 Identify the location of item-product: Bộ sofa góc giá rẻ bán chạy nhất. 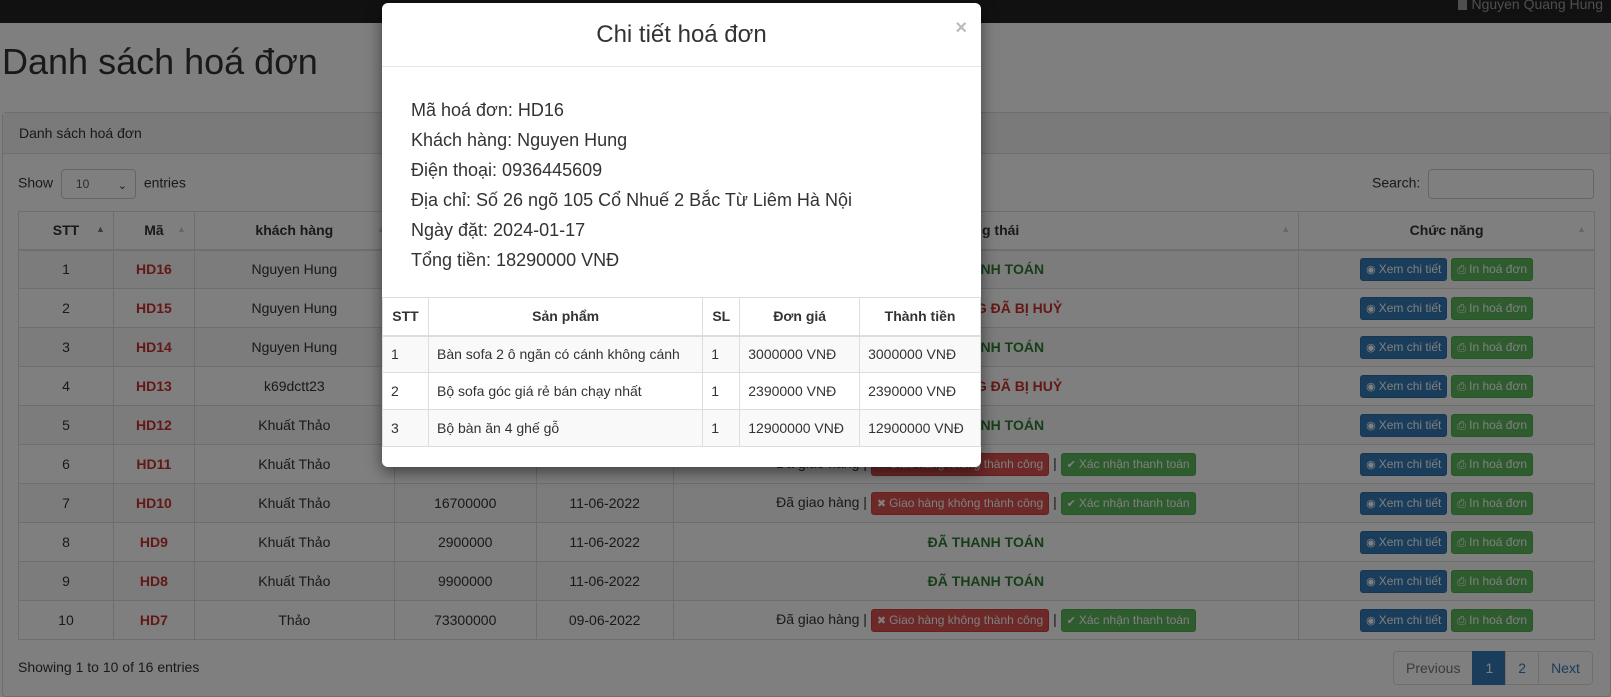
(565, 391).